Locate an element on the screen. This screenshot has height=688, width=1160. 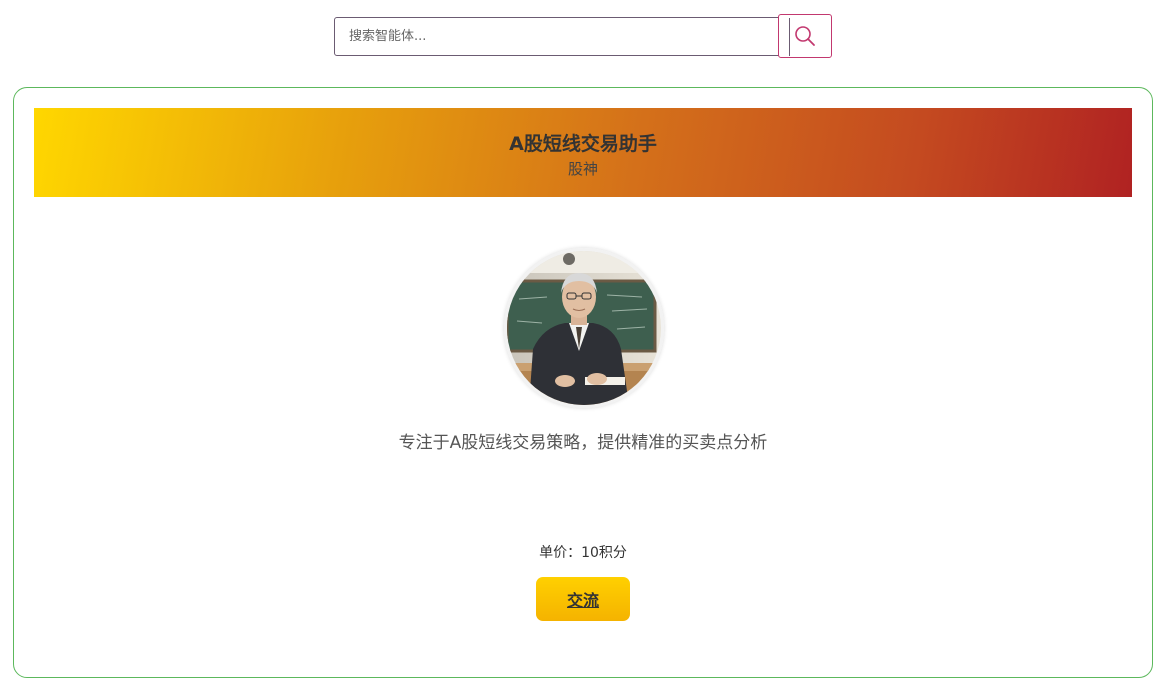
agent-banner: A股短线交易助手 股神 is located at coordinates (583, 152).